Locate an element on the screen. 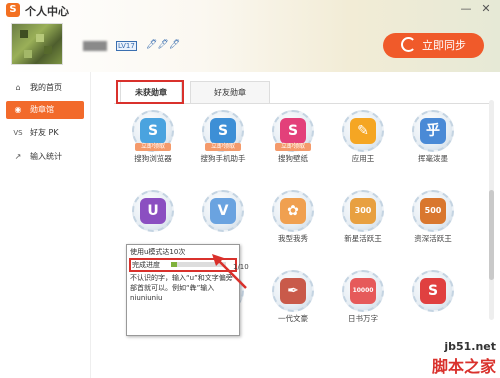 Image resolution: width=500 pixels, height=378 pixels. sidebar-item-medals: ◉ 勋章馆 is located at coordinates (45, 110).